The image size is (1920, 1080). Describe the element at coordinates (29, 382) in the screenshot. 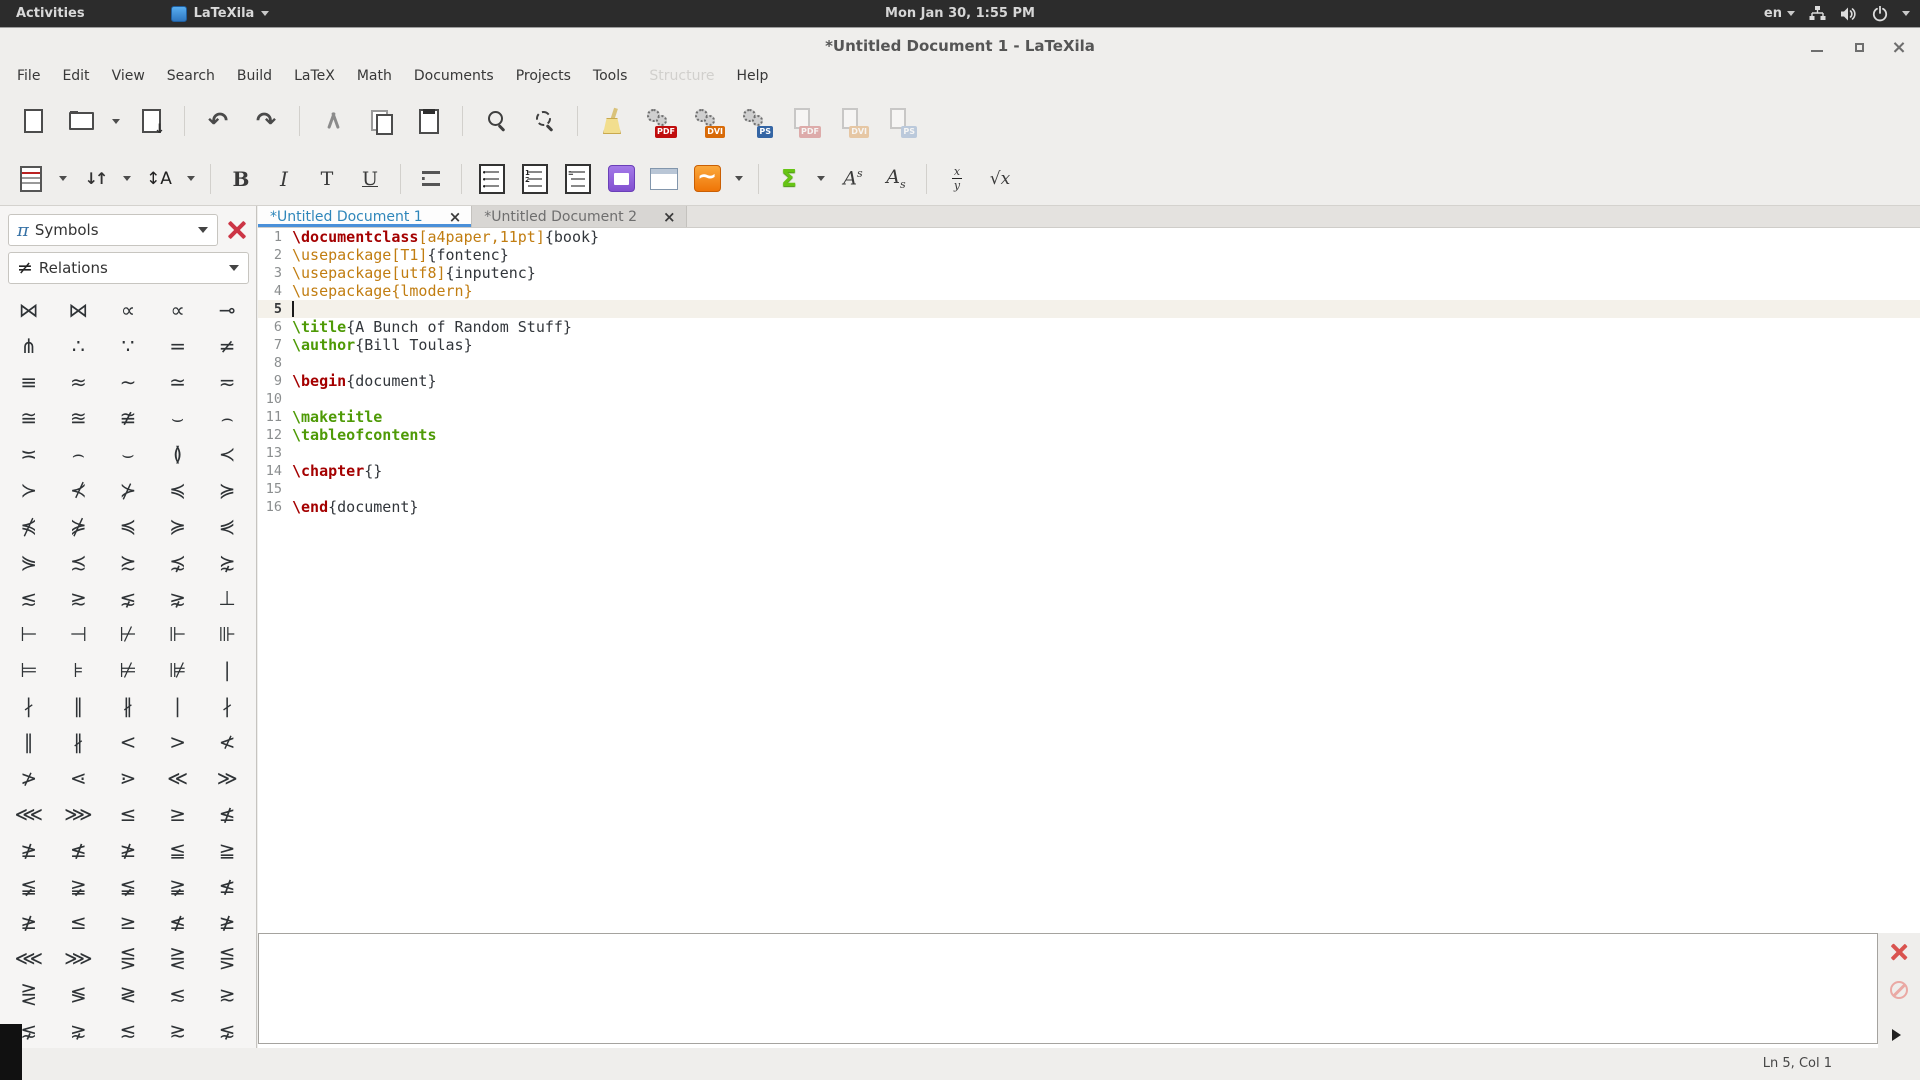

I see `symbol-cell: ≡` at that location.